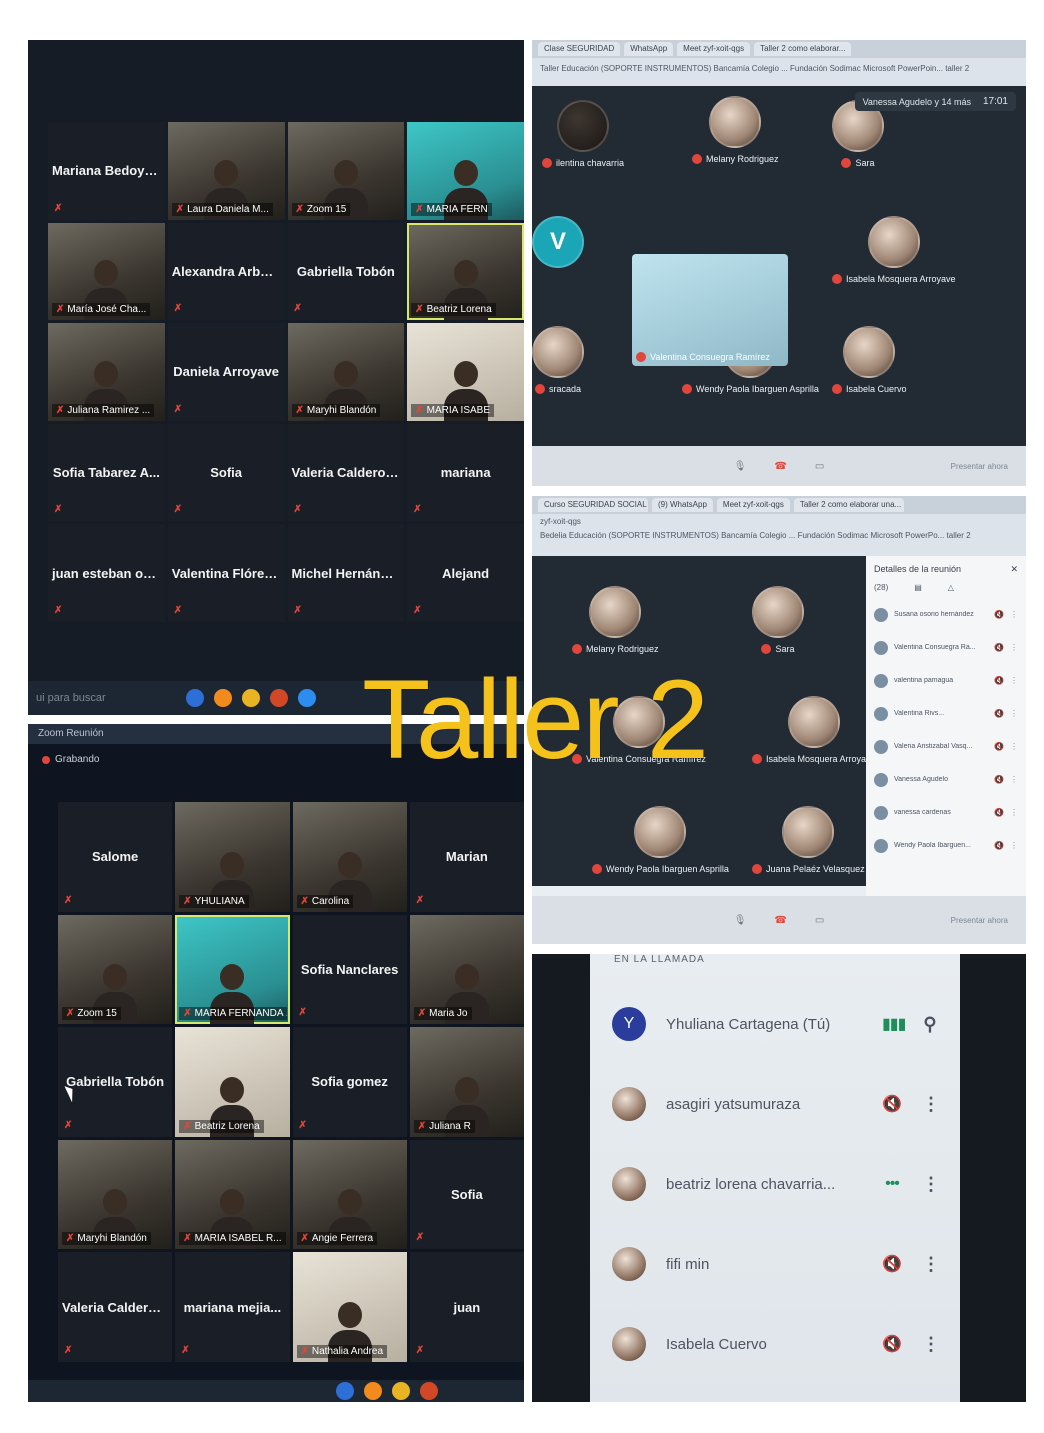  Describe the element at coordinates (1014, 569) in the screenshot. I see `close-icon: ✕` at that location.